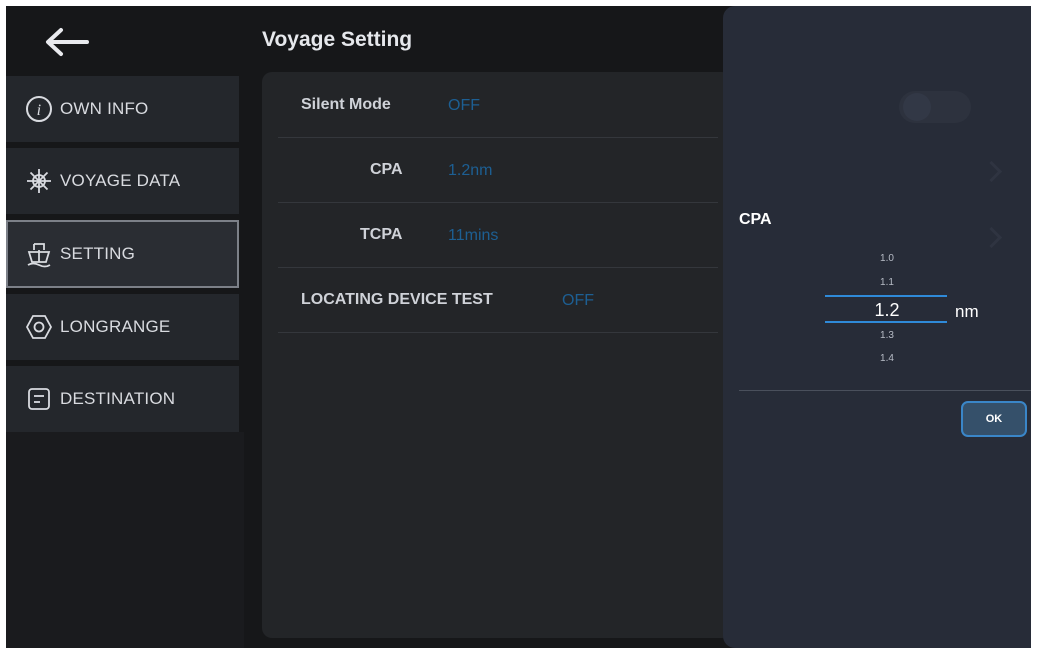  I want to click on sidebar-empty-area, so click(125, 540).